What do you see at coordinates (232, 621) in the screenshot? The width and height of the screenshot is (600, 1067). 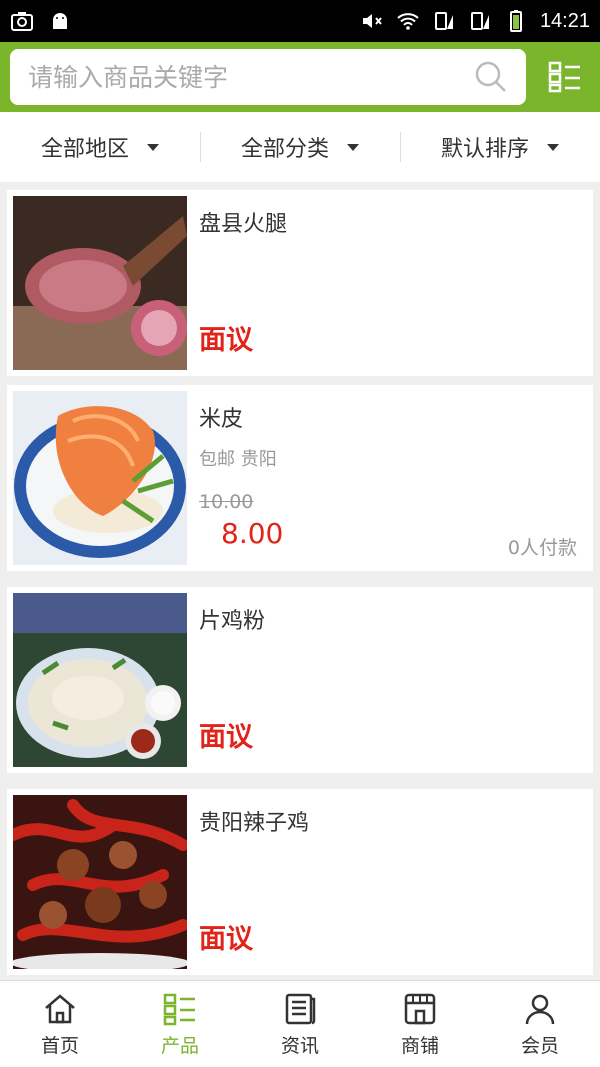 I see `product-title: 片鸡粉` at bounding box center [232, 621].